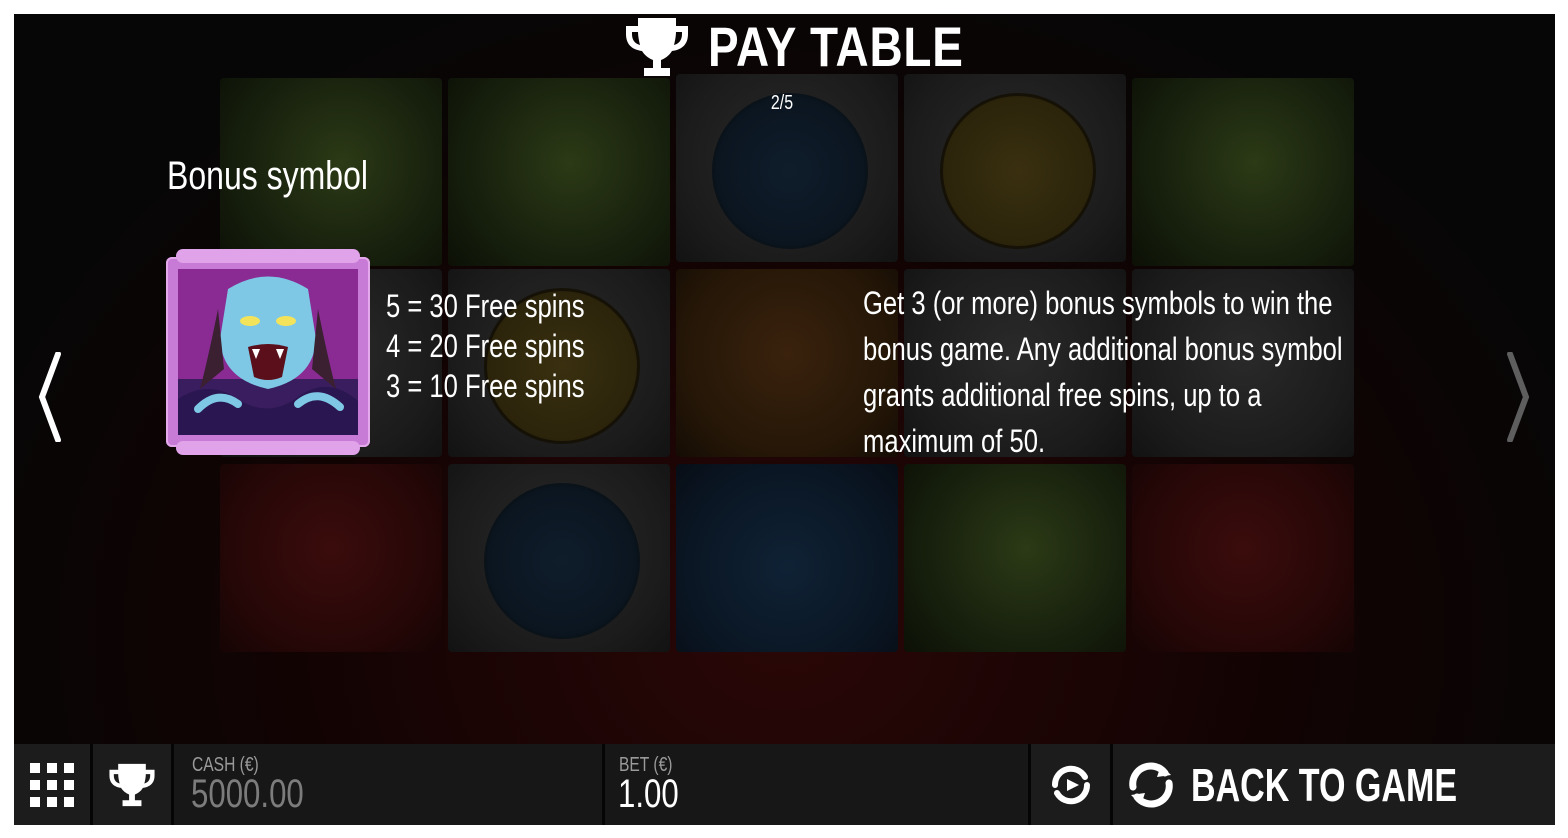 The image size is (1568, 838). What do you see at coordinates (1517, 397) in the screenshot?
I see `chevron-right-icon` at bounding box center [1517, 397].